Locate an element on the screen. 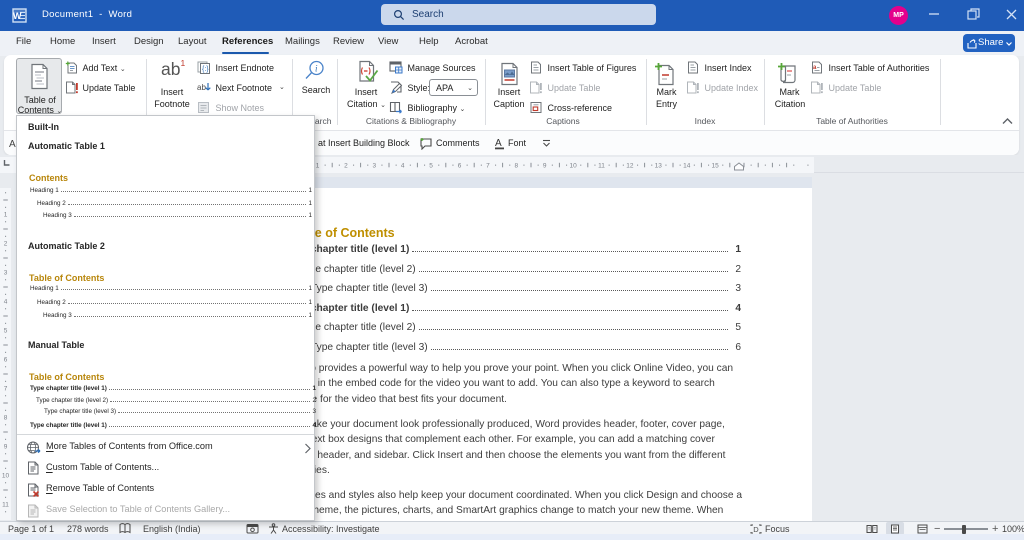 This screenshot has height=540, width=1024. svg-text: ab is located at coordinates (201, 87).